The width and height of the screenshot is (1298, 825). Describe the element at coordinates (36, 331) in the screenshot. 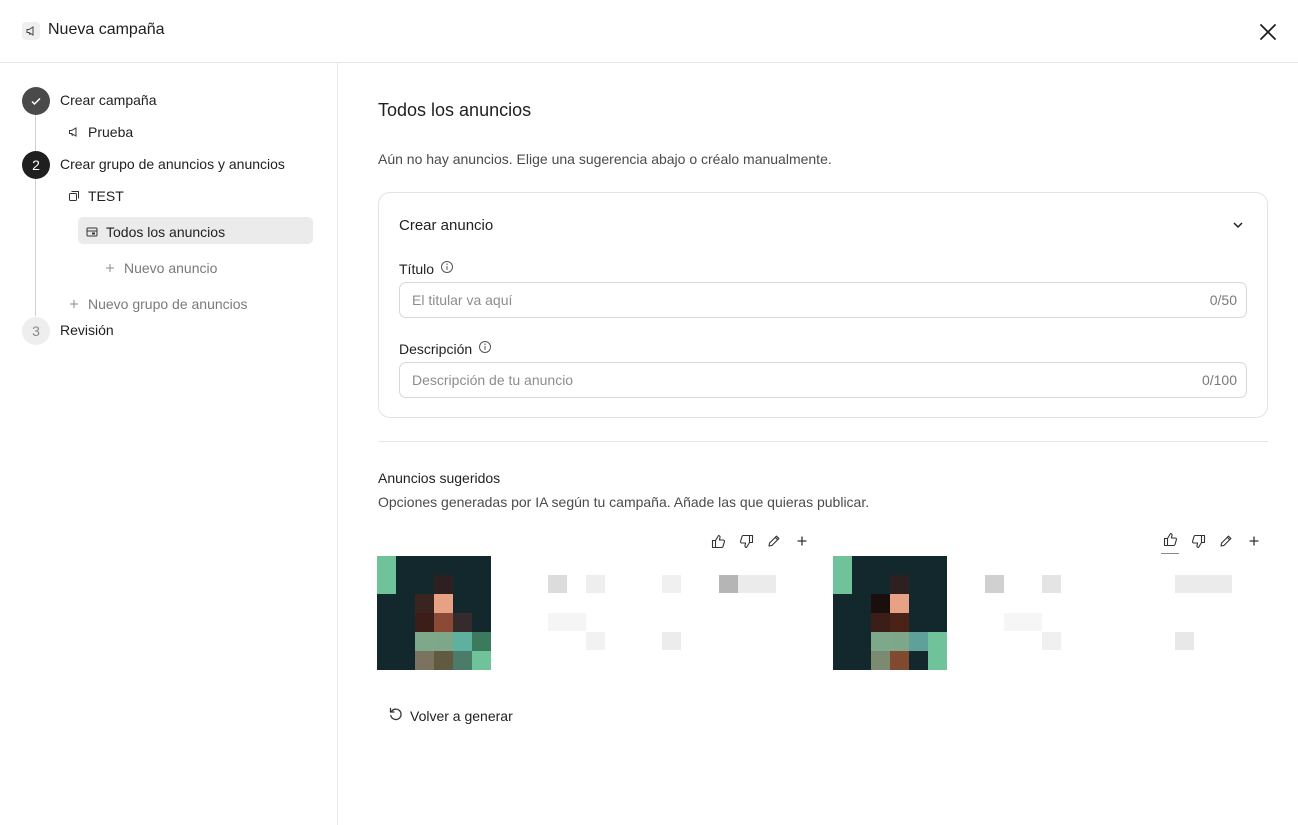

I see `step-number-badge: 3` at that location.